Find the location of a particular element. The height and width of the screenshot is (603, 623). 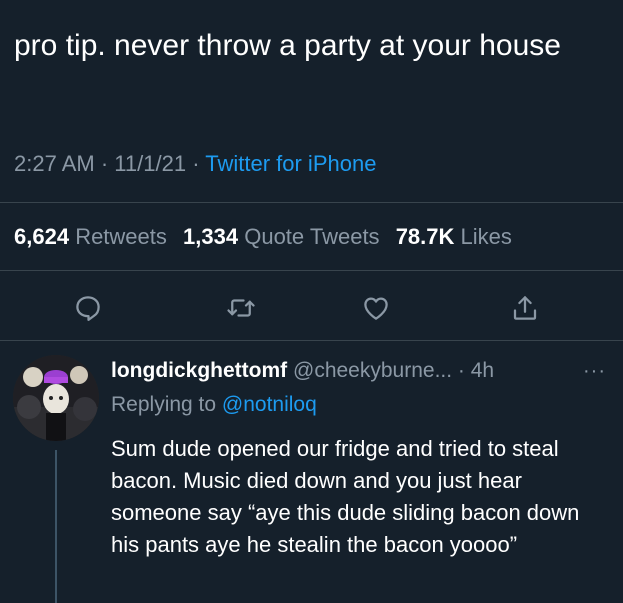

like-button is located at coordinates (376, 308).